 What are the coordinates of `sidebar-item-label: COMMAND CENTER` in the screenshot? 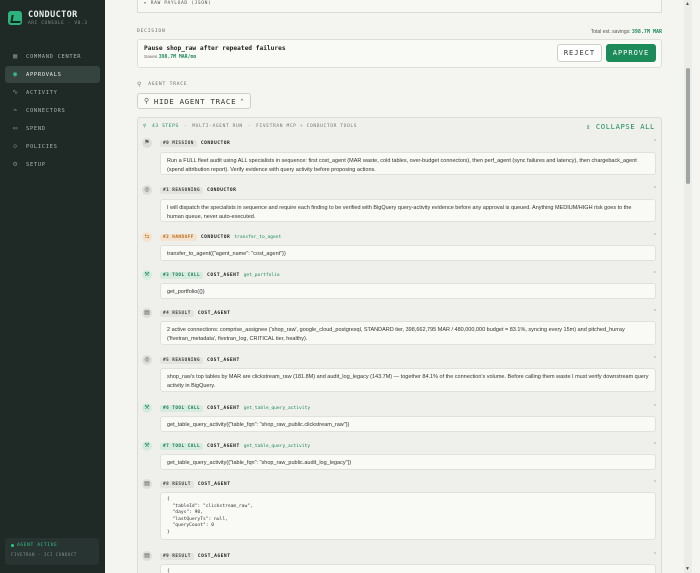 It's located at (54, 56).